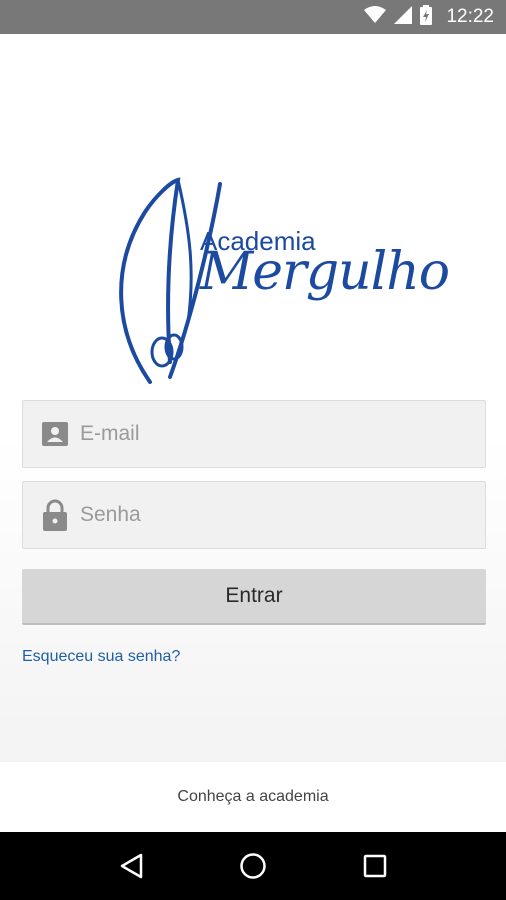 Image resolution: width=506 pixels, height=900 pixels. I want to click on bottom-area: Conheça a academia, so click(253, 797).